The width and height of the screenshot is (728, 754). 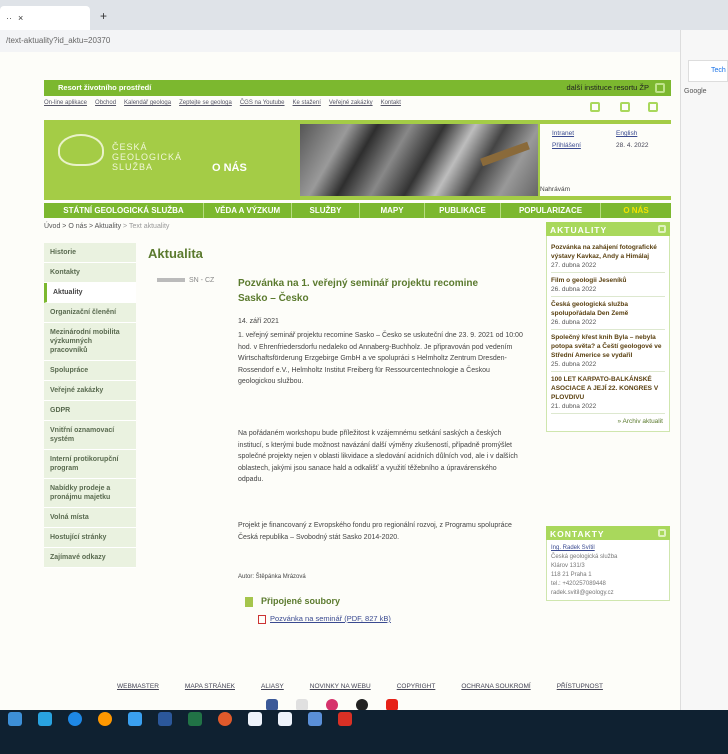 What do you see at coordinates (608, 421) in the screenshot?
I see `archive-link: » Archiv aktualit` at bounding box center [608, 421].